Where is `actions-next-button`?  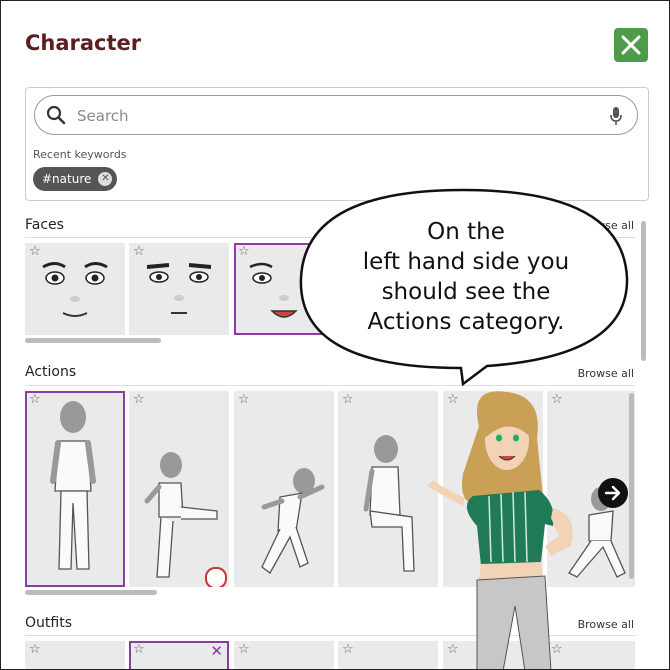
actions-next-button is located at coordinates (613, 493).